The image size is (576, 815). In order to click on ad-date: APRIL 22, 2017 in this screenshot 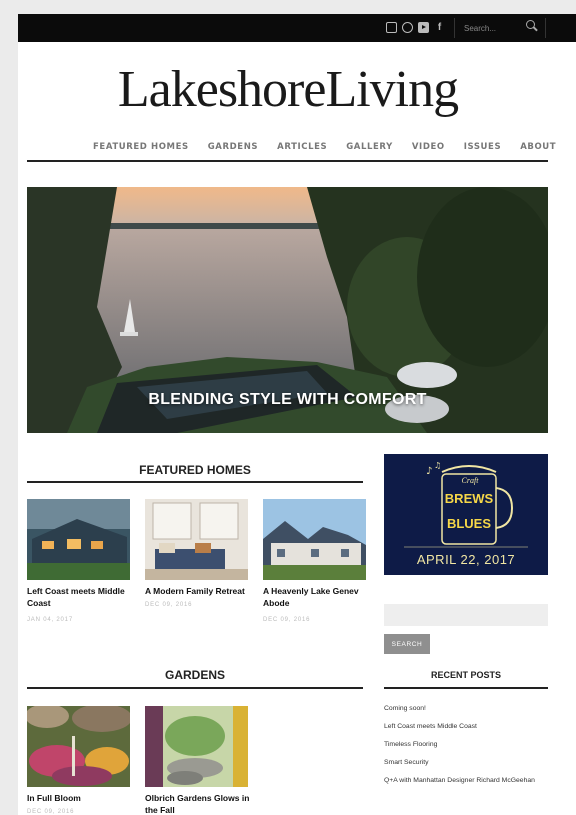, I will do `click(466, 559)`.